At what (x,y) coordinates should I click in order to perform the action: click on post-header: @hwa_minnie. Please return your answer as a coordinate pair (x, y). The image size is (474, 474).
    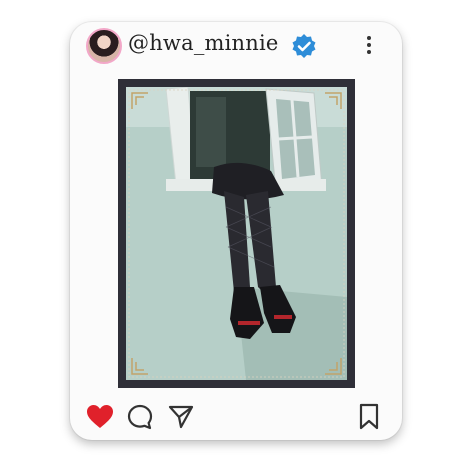
    Looking at the image, I should click on (236, 47).